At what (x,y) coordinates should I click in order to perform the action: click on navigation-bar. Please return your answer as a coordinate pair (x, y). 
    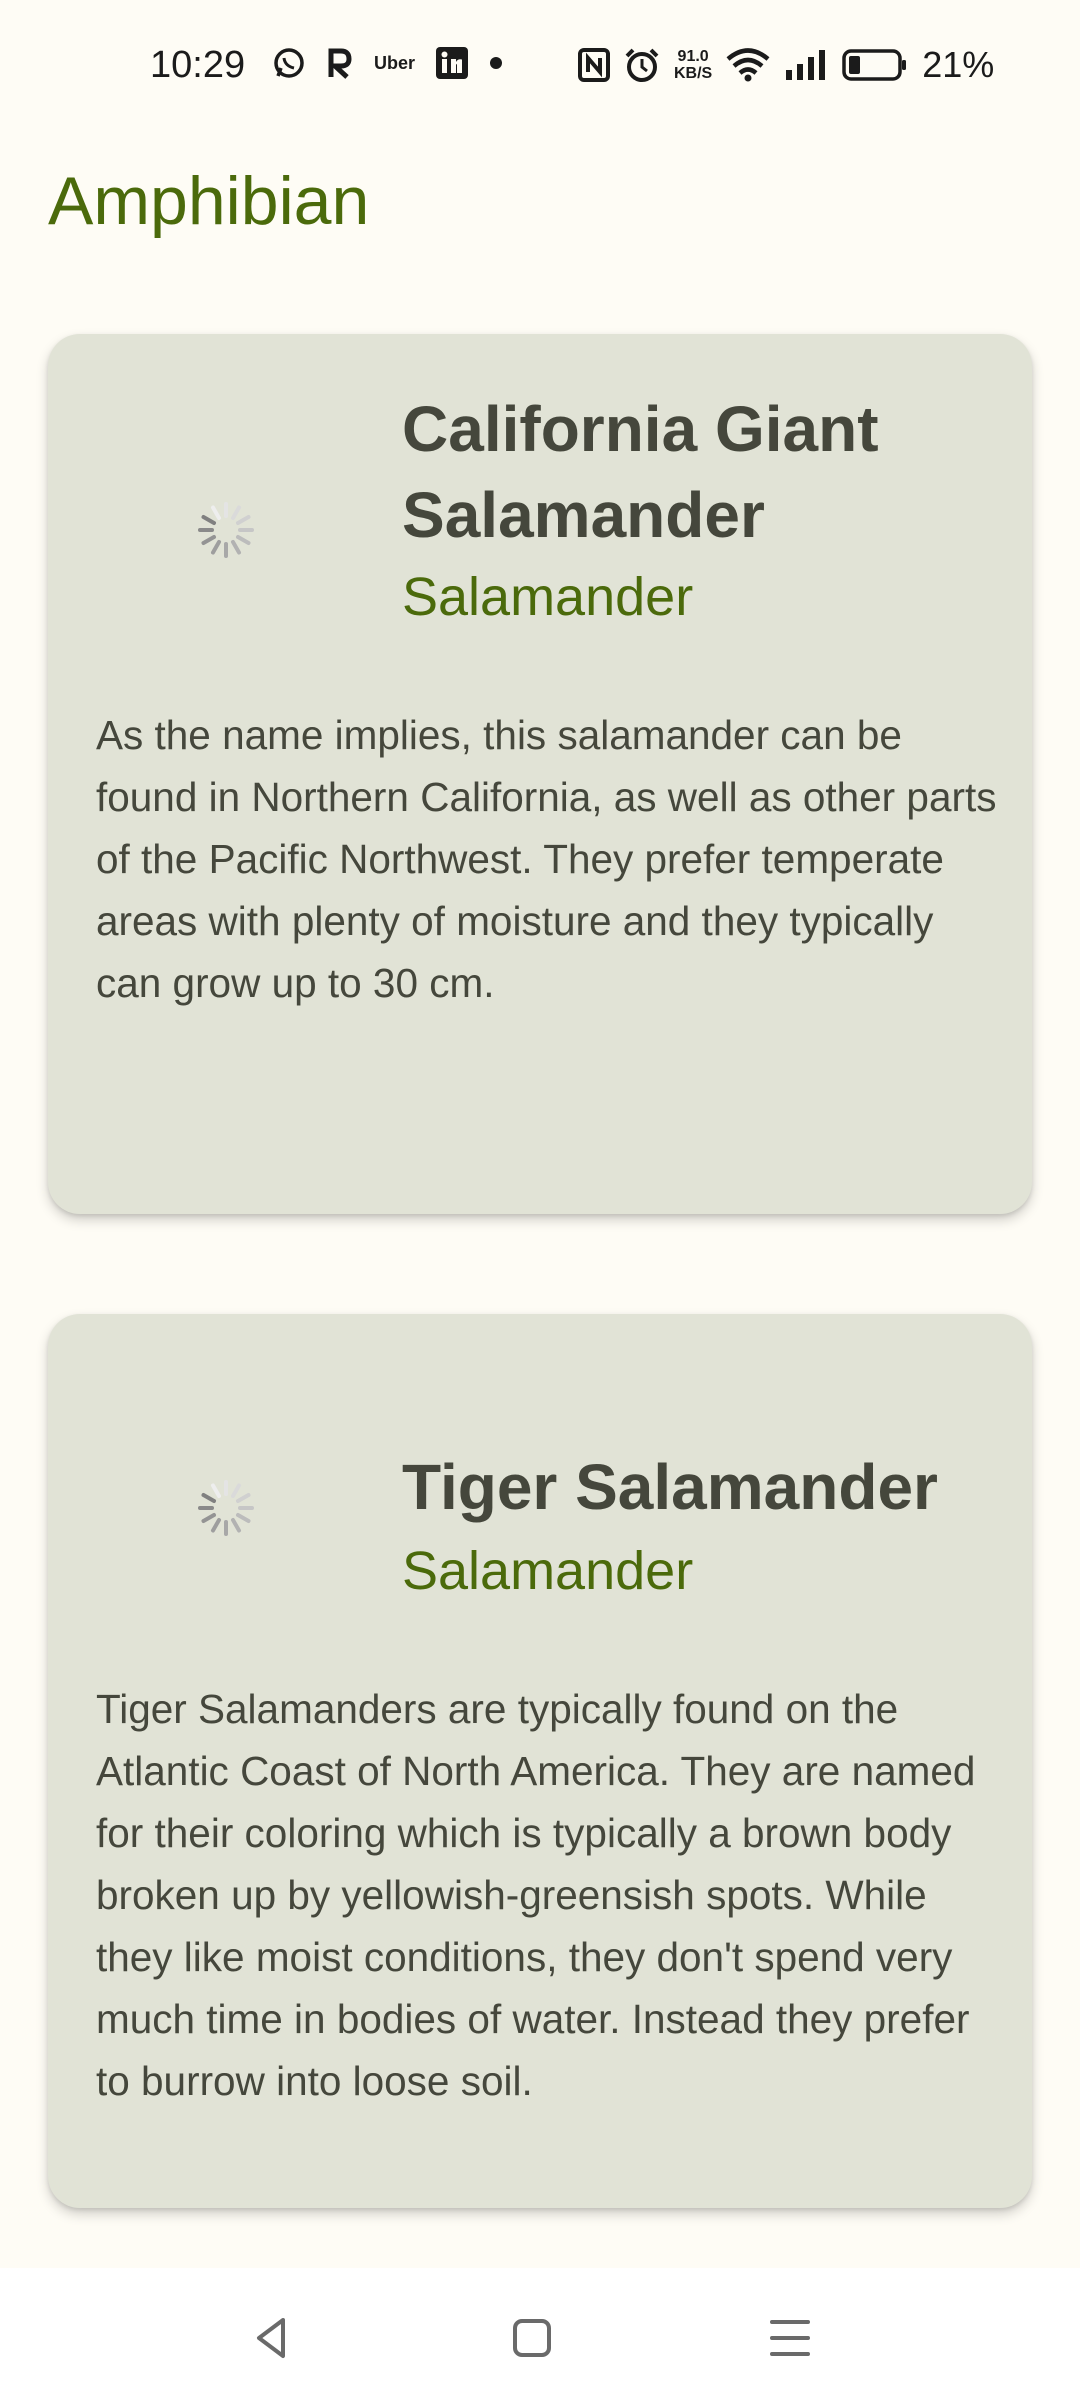
    Looking at the image, I should click on (540, 2334).